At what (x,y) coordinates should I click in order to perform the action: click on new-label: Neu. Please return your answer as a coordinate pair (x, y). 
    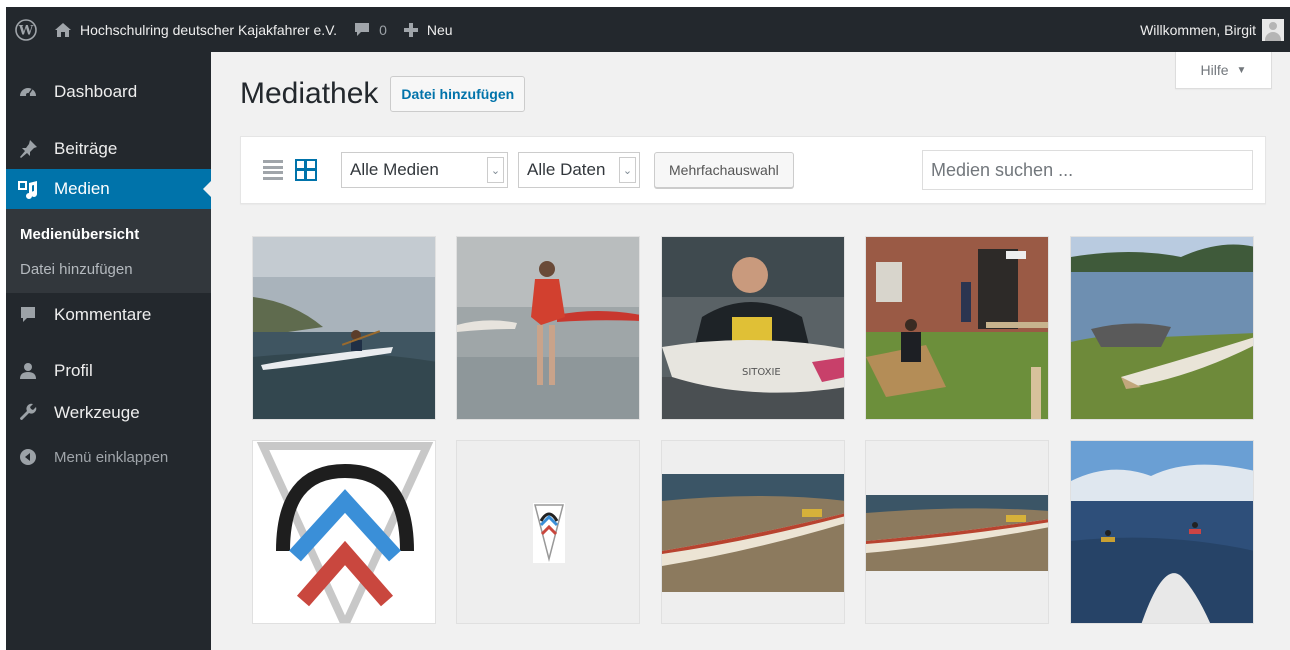
    Looking at the image, I should click on (439, 29).